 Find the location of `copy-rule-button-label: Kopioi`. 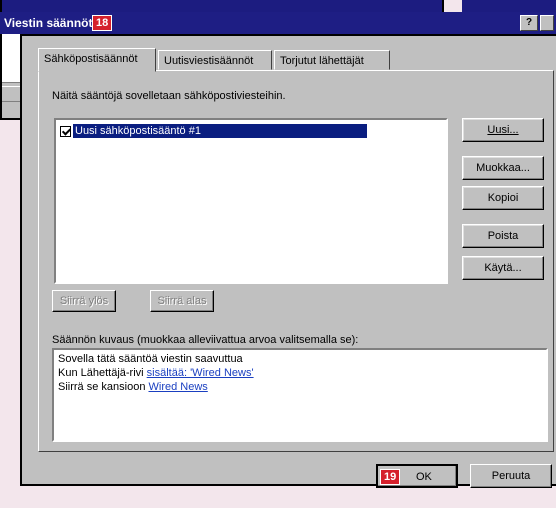

copy-rule-button-label: Kopioi is located at coordinates (503, 198).